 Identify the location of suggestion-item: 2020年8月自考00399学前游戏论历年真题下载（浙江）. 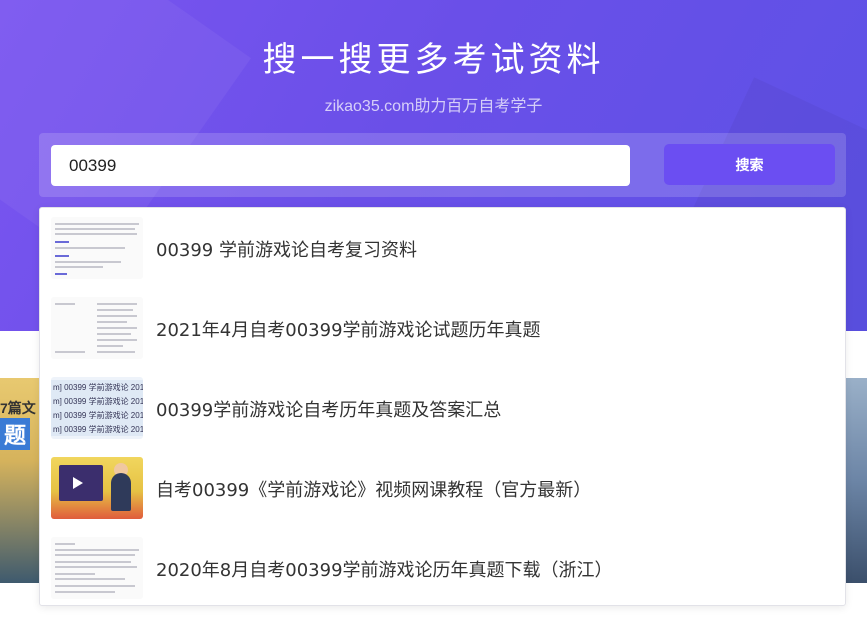
(442, 568).